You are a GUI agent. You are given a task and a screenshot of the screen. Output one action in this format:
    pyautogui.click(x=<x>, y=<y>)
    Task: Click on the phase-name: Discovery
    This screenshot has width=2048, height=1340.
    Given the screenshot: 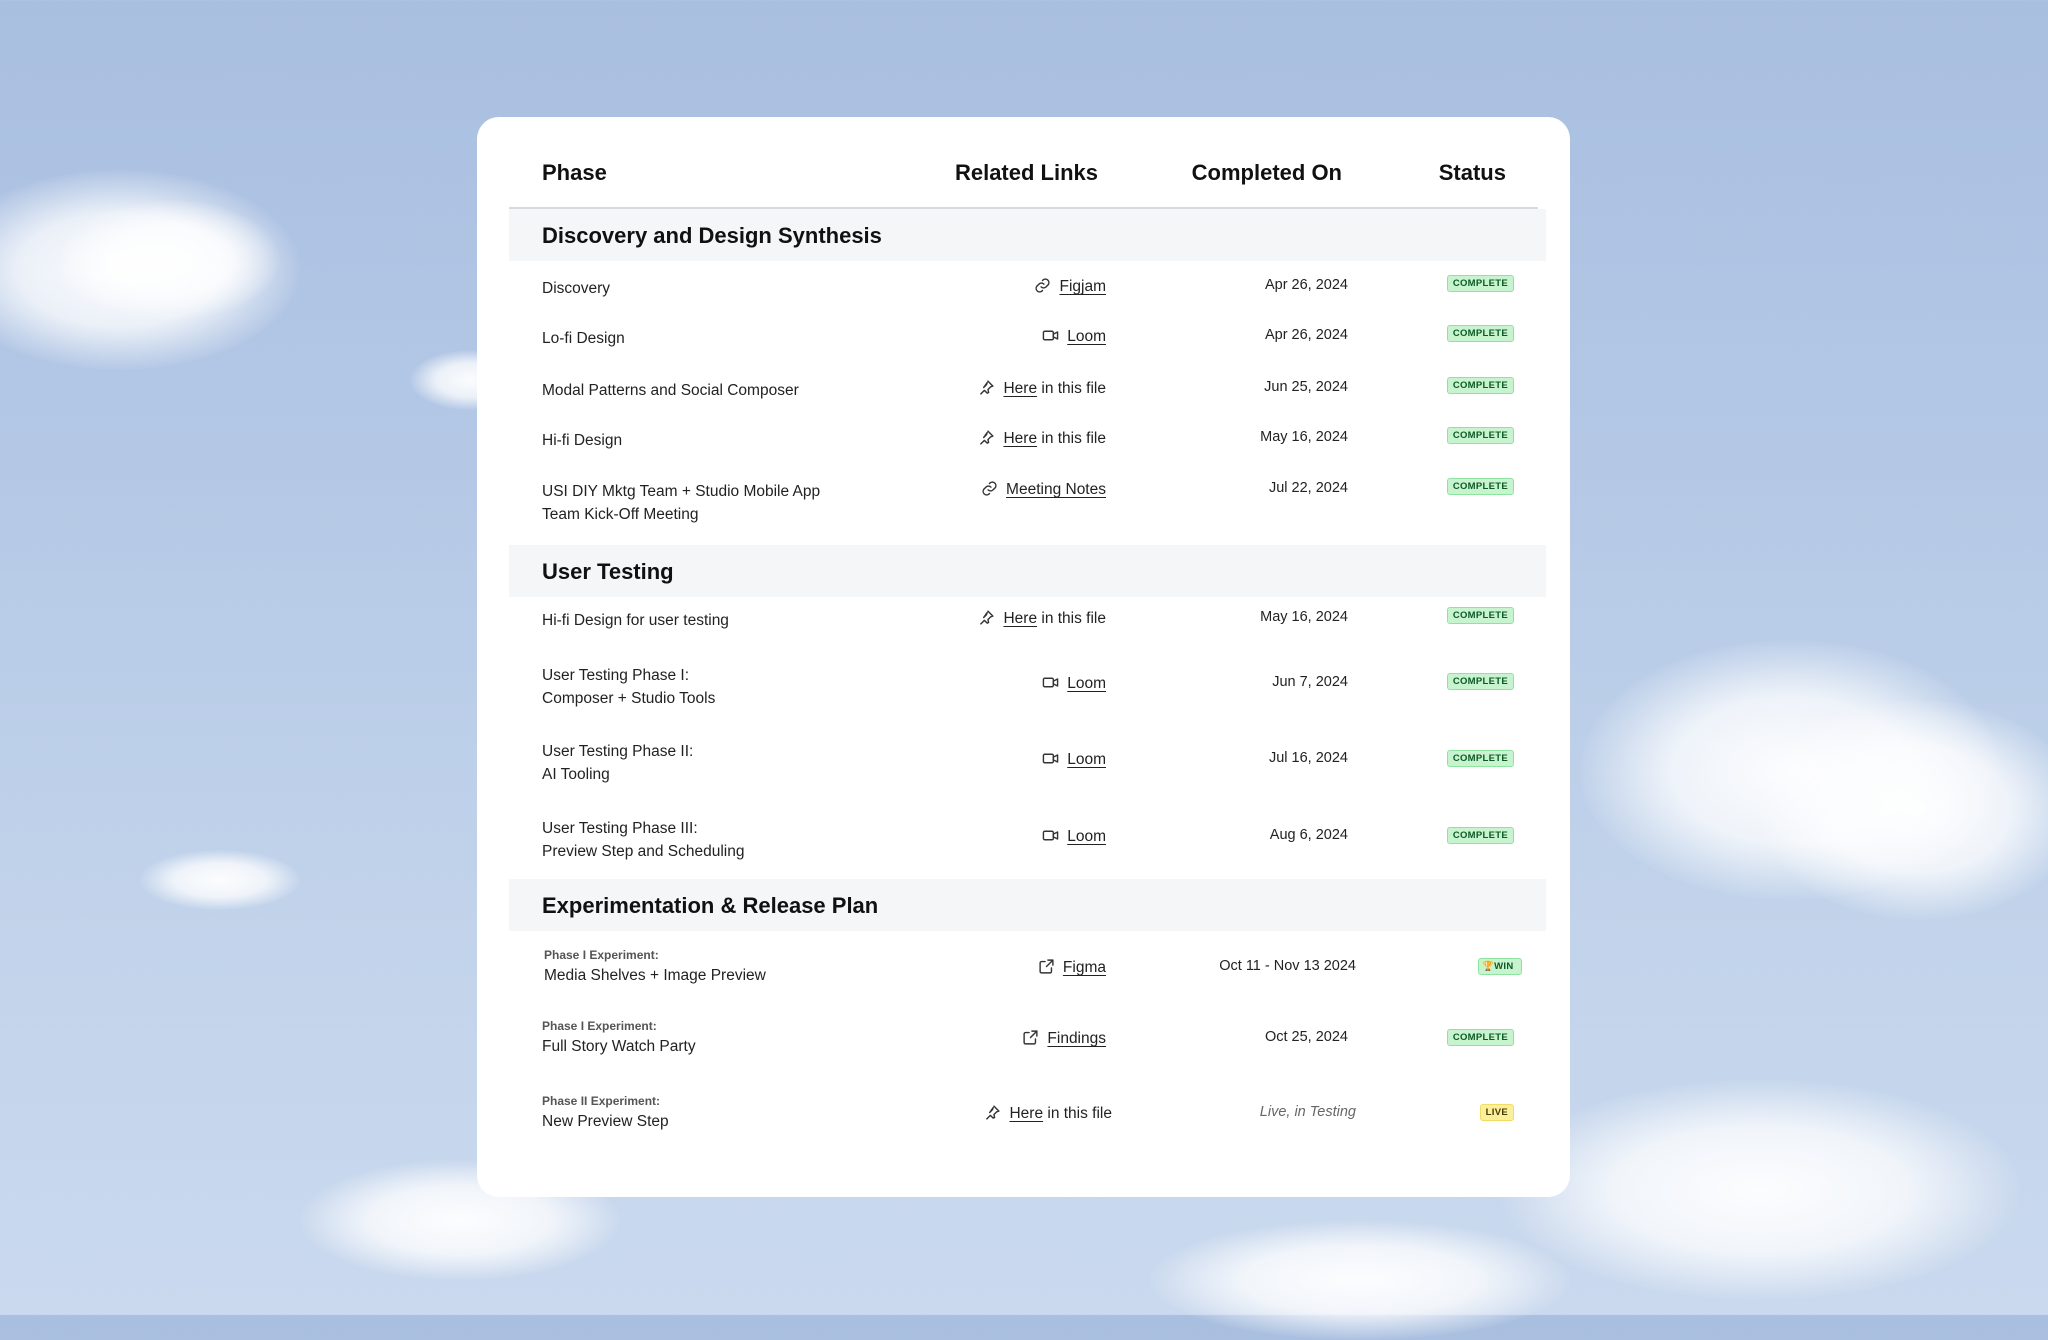 What is the action you would take?
    pyautogui.click(x=576, y=288)
    